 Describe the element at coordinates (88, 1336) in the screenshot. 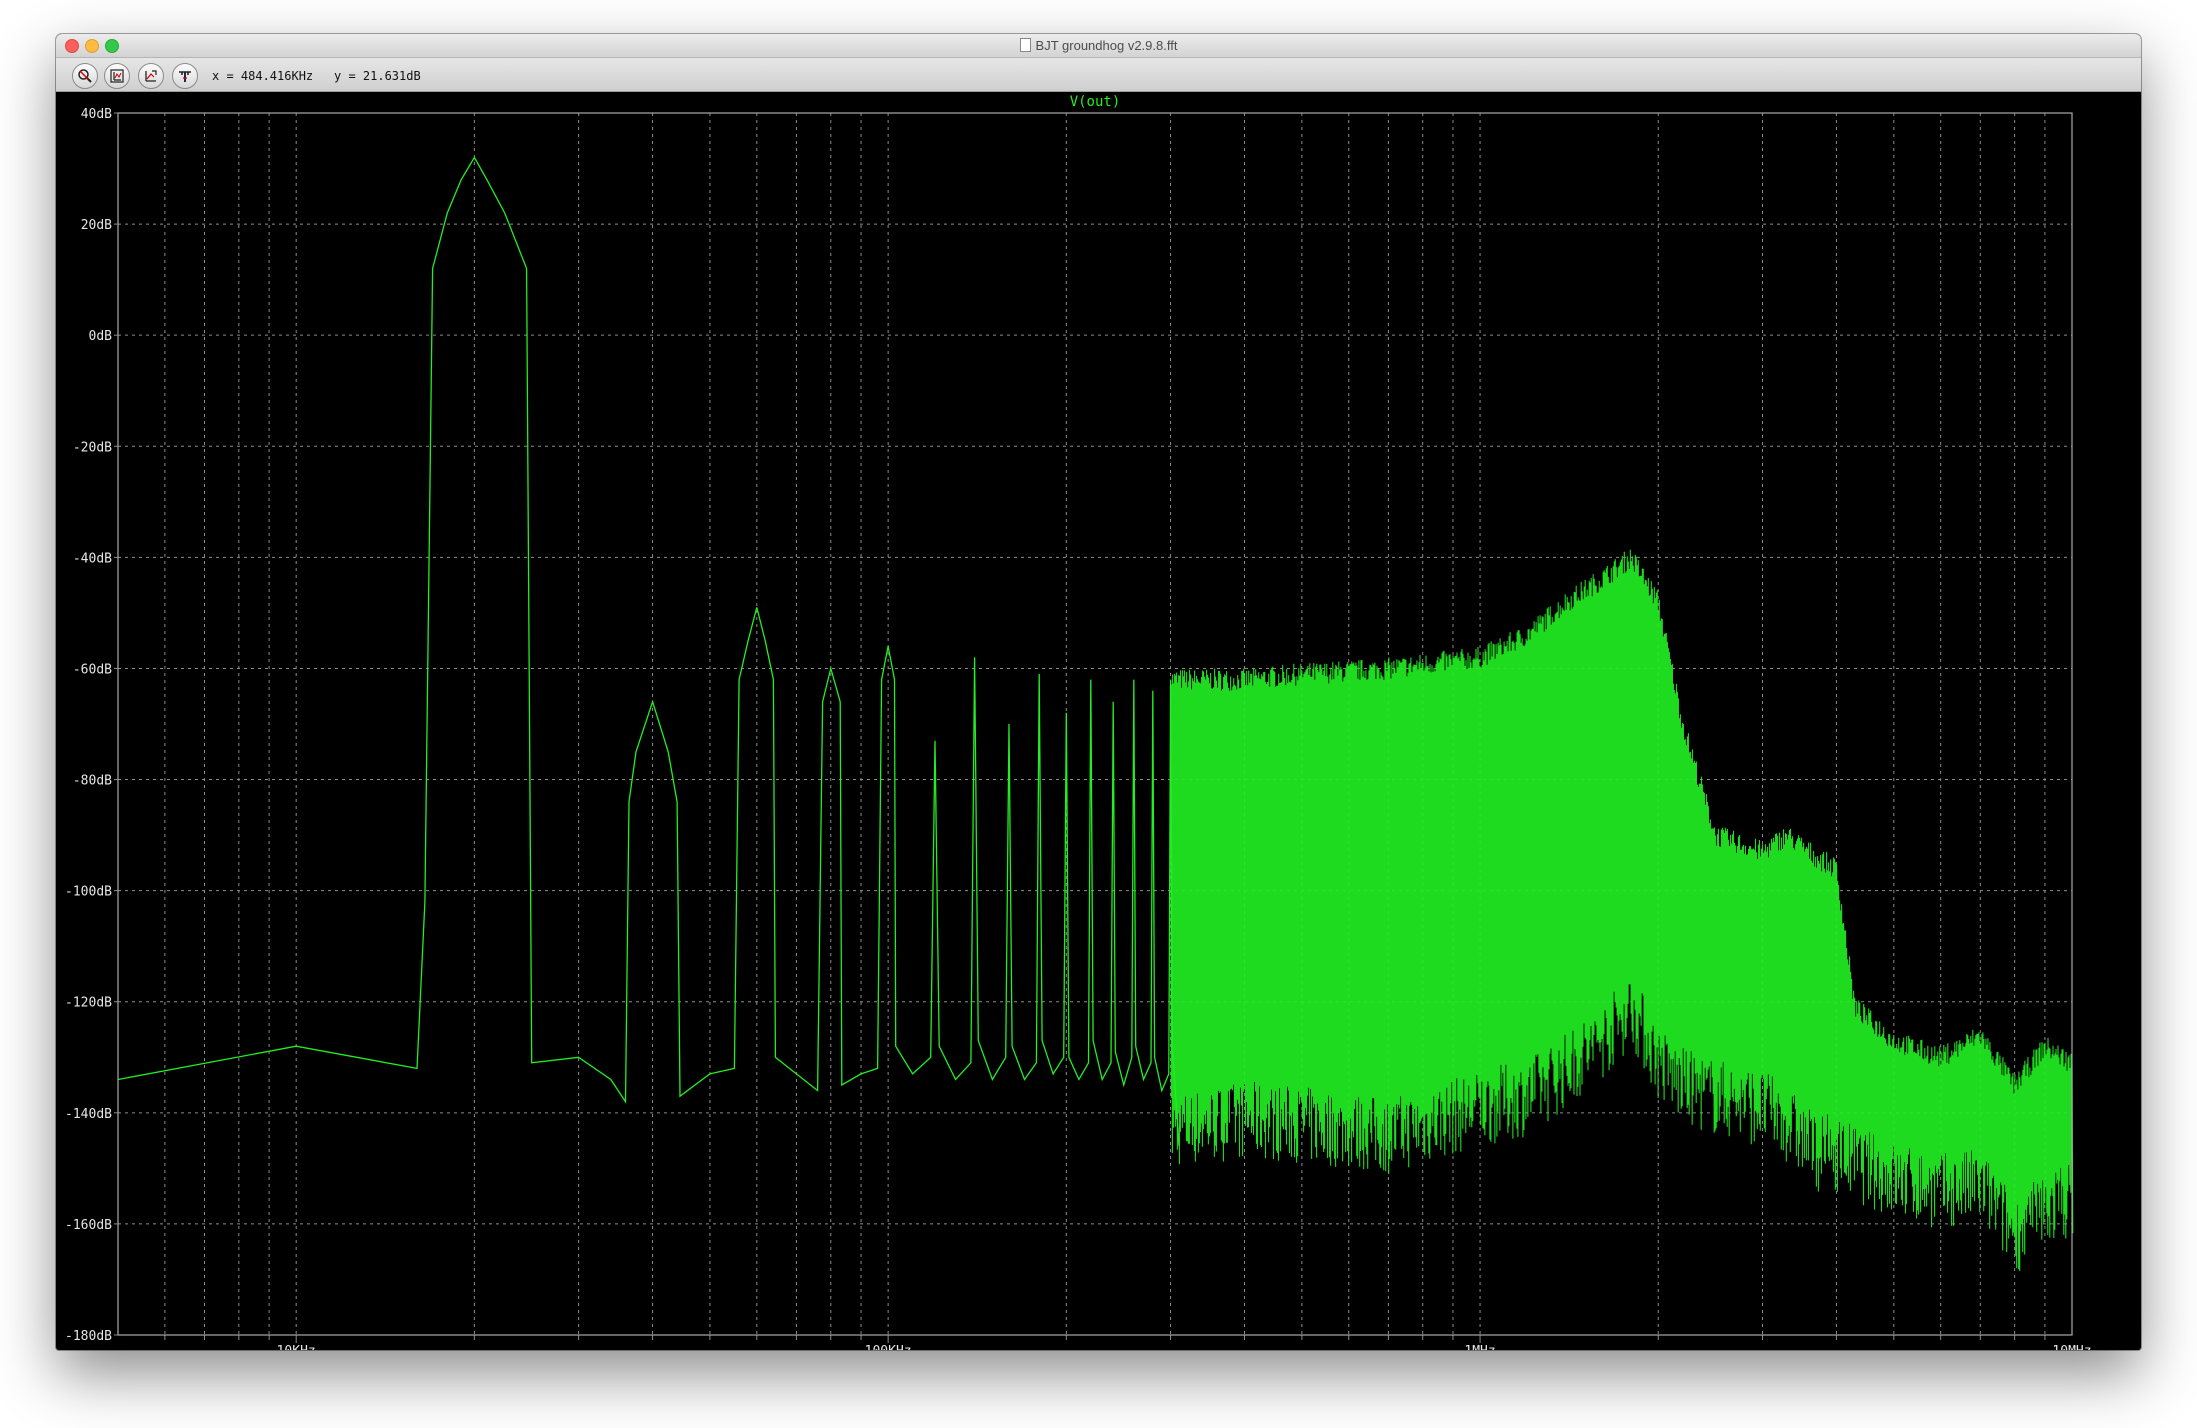

I see `y-tick-label: -180dB` at that location.